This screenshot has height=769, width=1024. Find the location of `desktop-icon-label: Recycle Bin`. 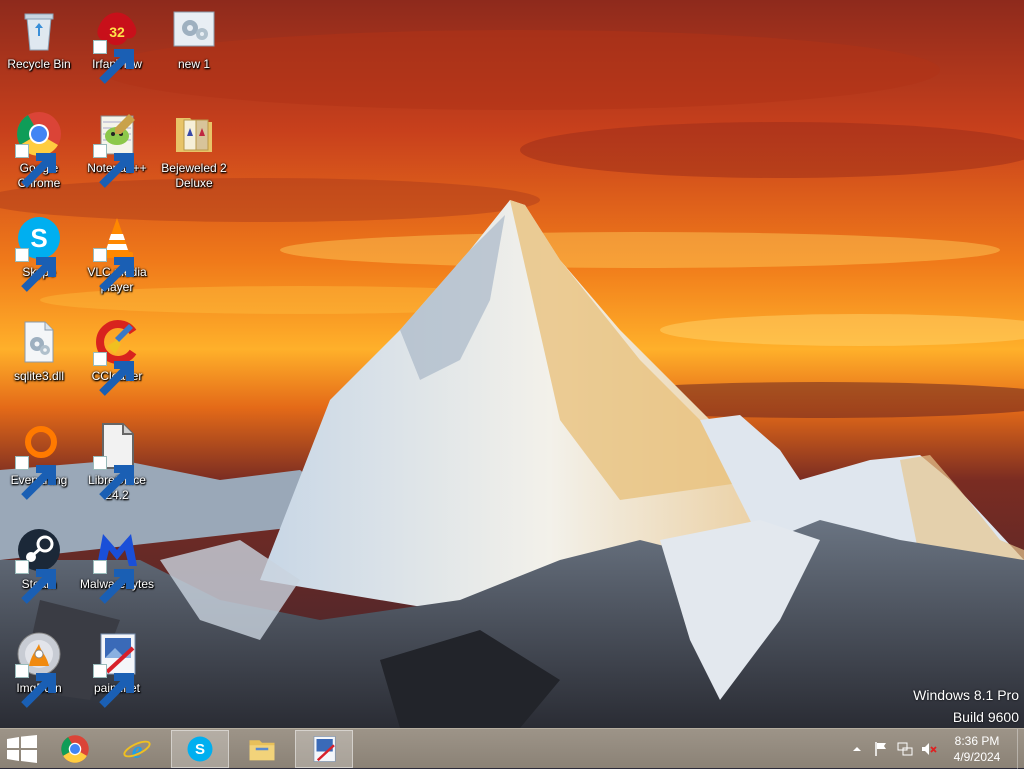

desktop-icon-label: Recycle Bin is located at coordinates (39, 64).